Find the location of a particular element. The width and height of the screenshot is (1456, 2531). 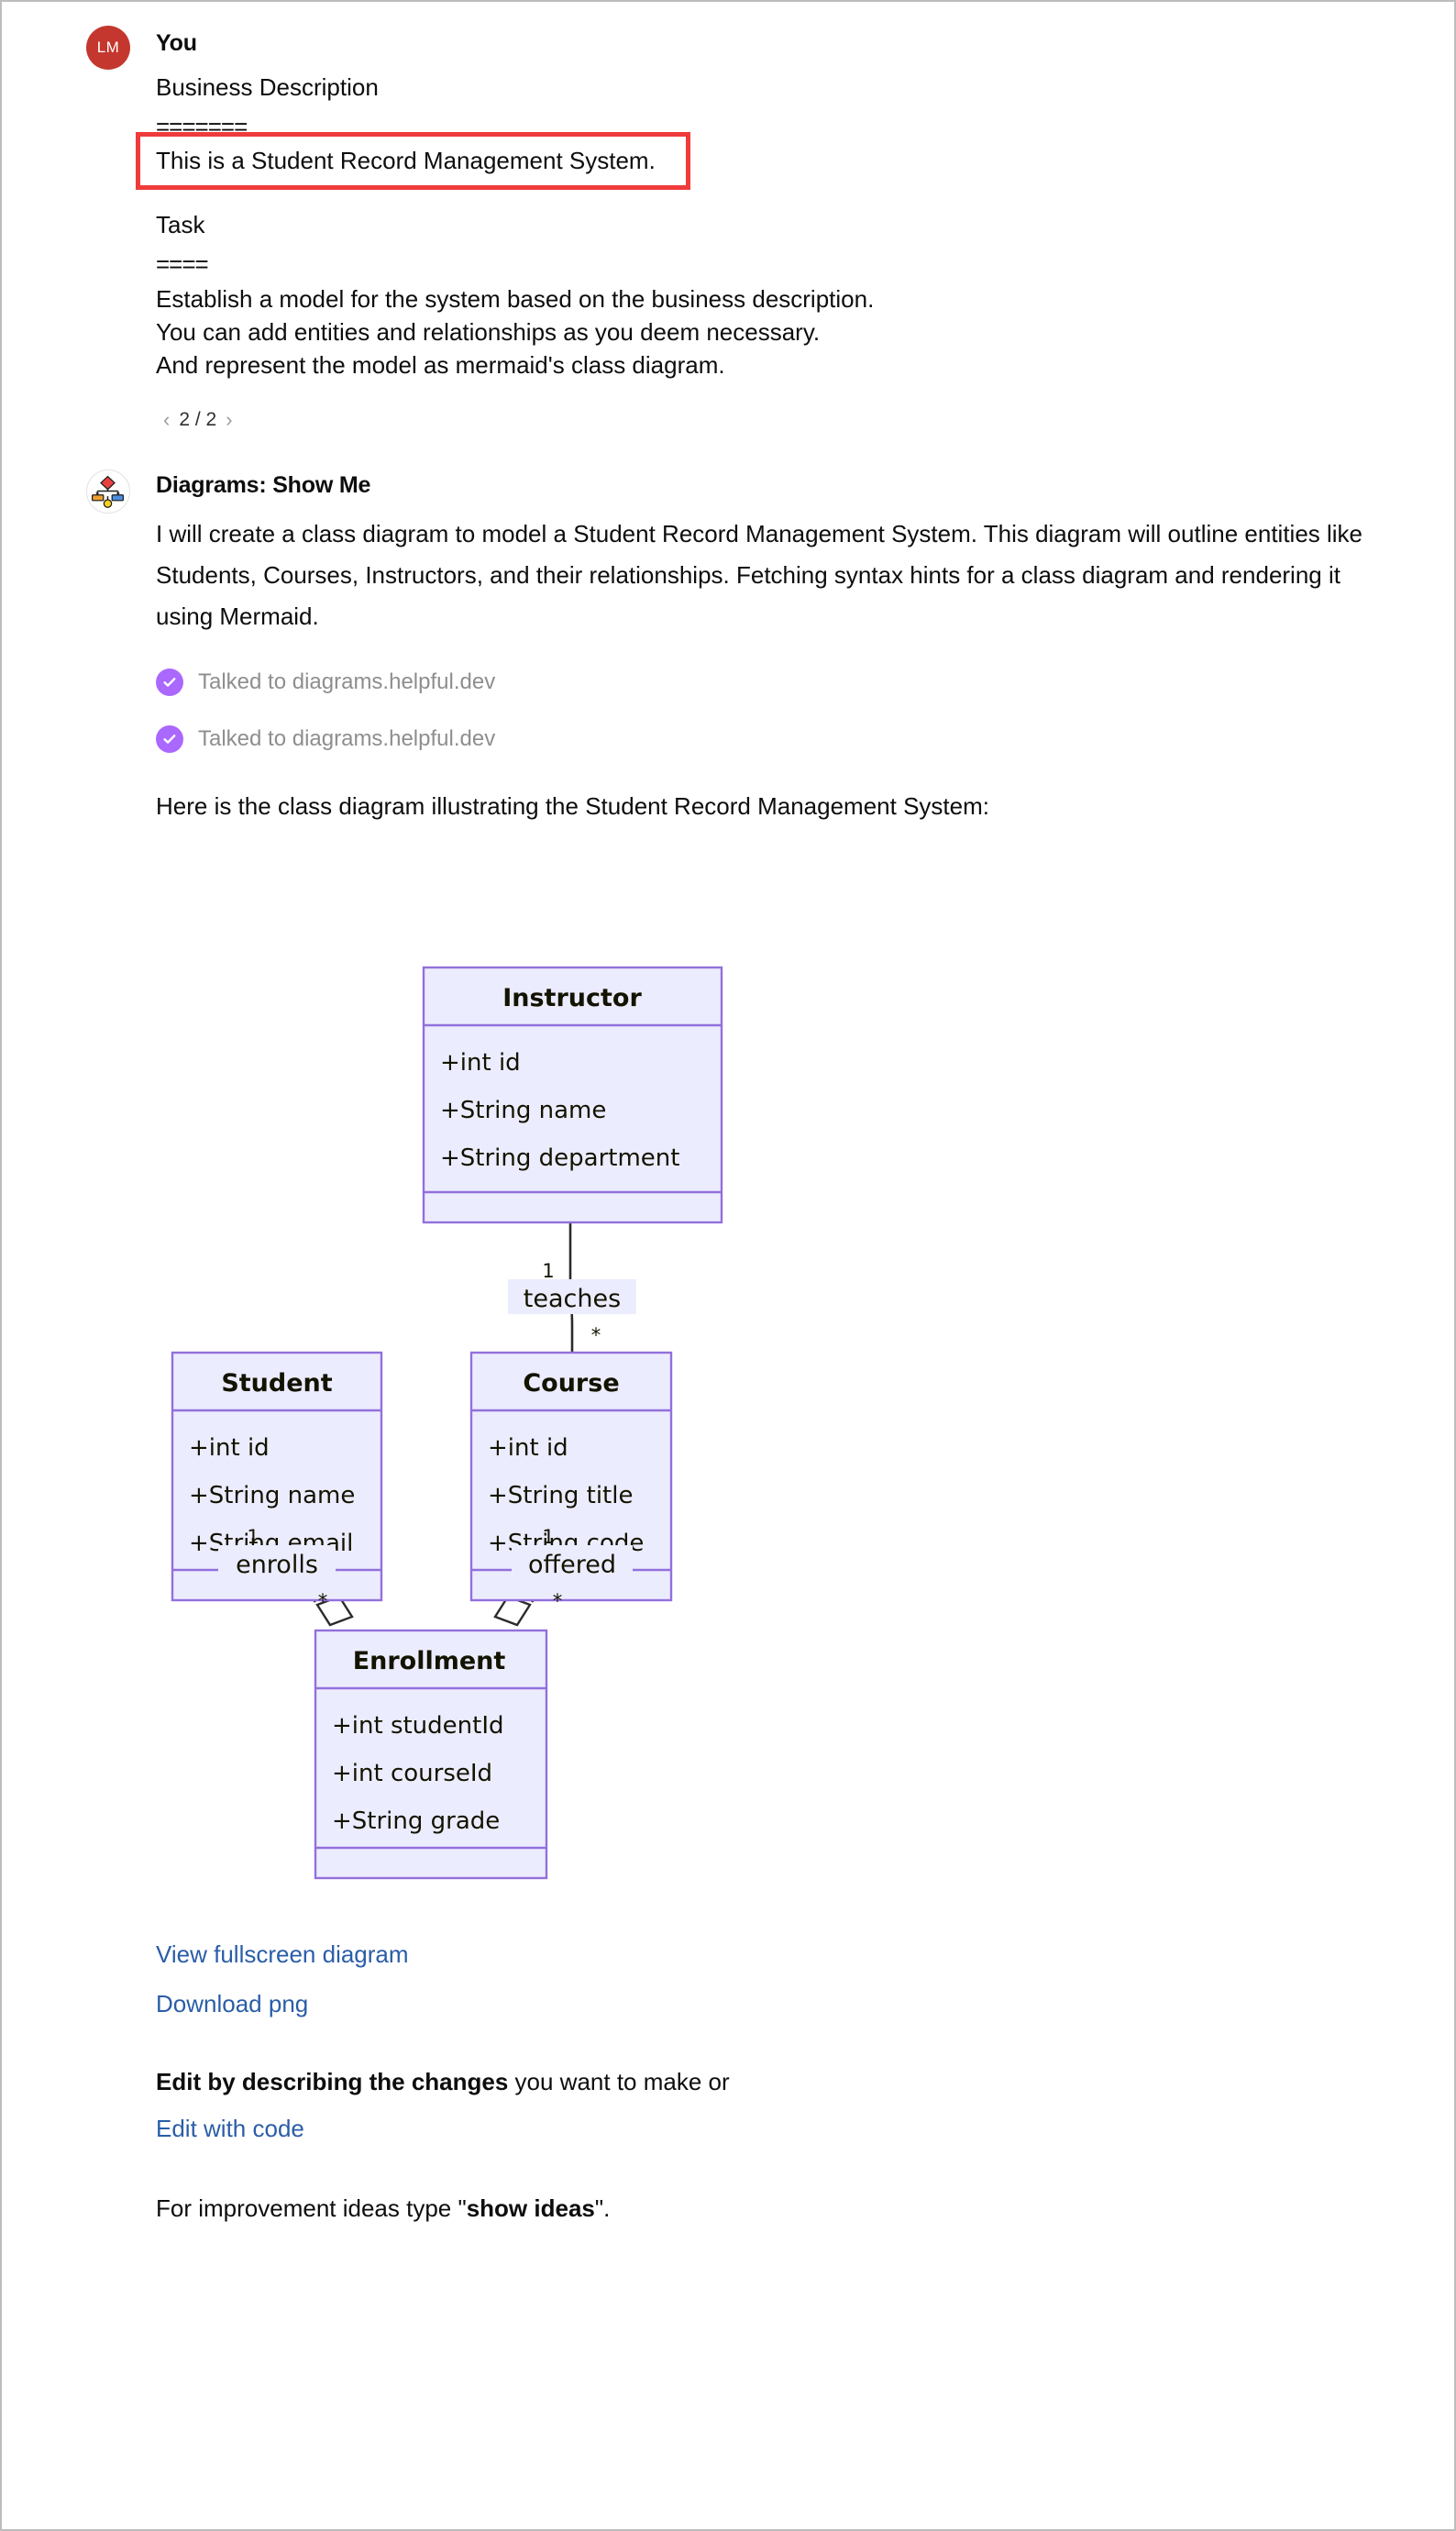

edit-prompt-rest: you want to make or is located at coordinates (619, 2081).